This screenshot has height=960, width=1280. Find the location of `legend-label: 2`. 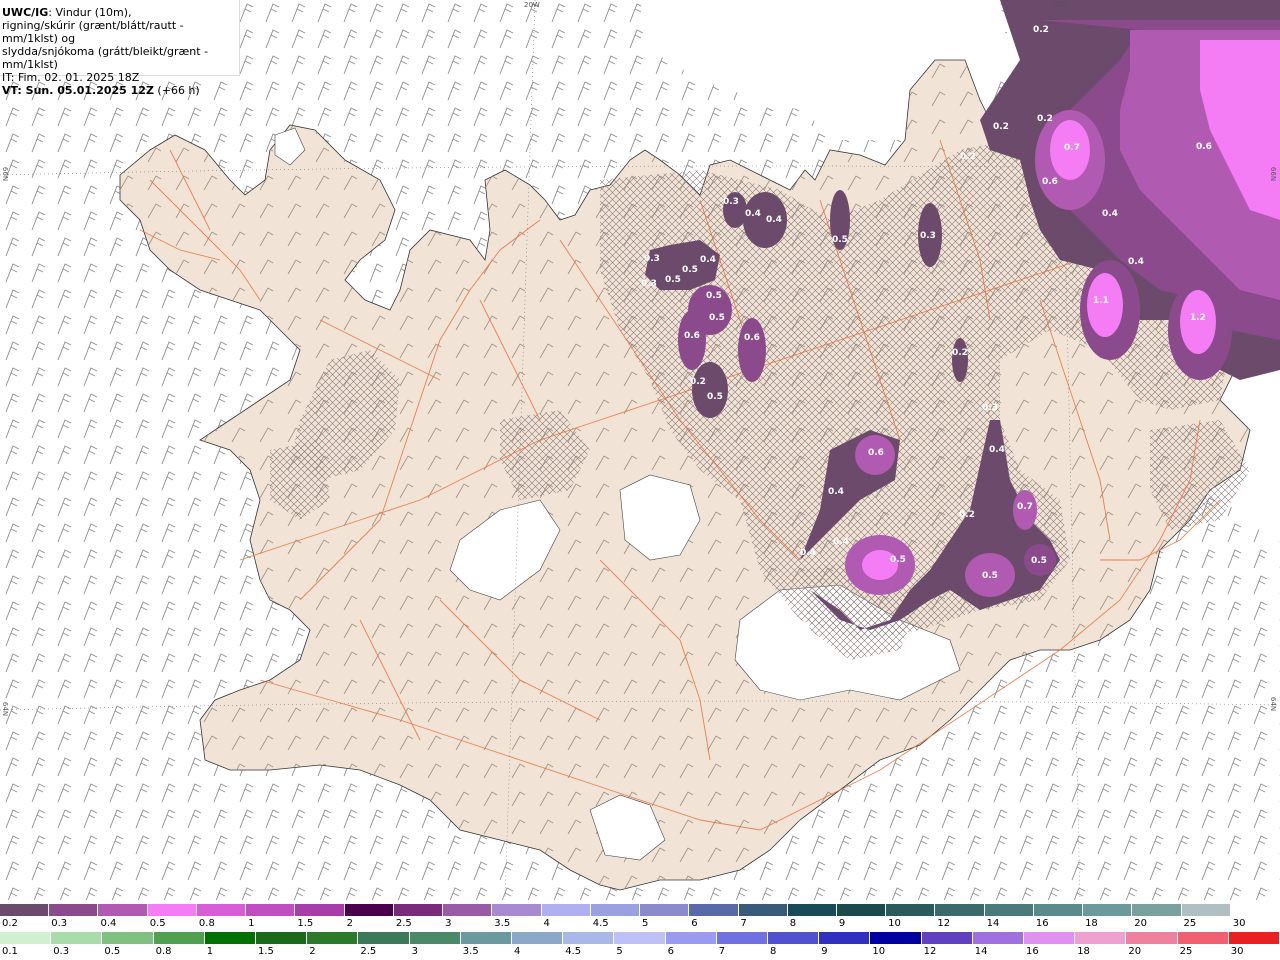

legend-label: 2 is located at coordinates (312, 951).